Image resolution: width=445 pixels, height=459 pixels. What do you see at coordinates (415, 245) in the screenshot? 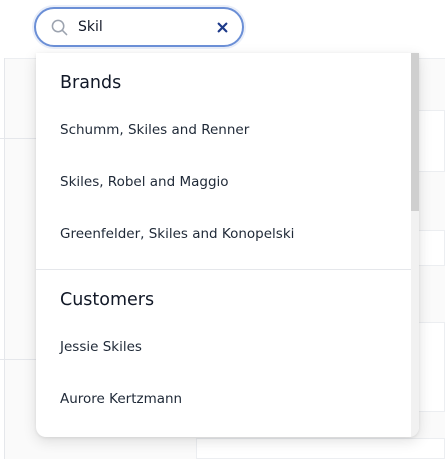
I see `dropdown-scrollbar` at bounding box center [415, 245].